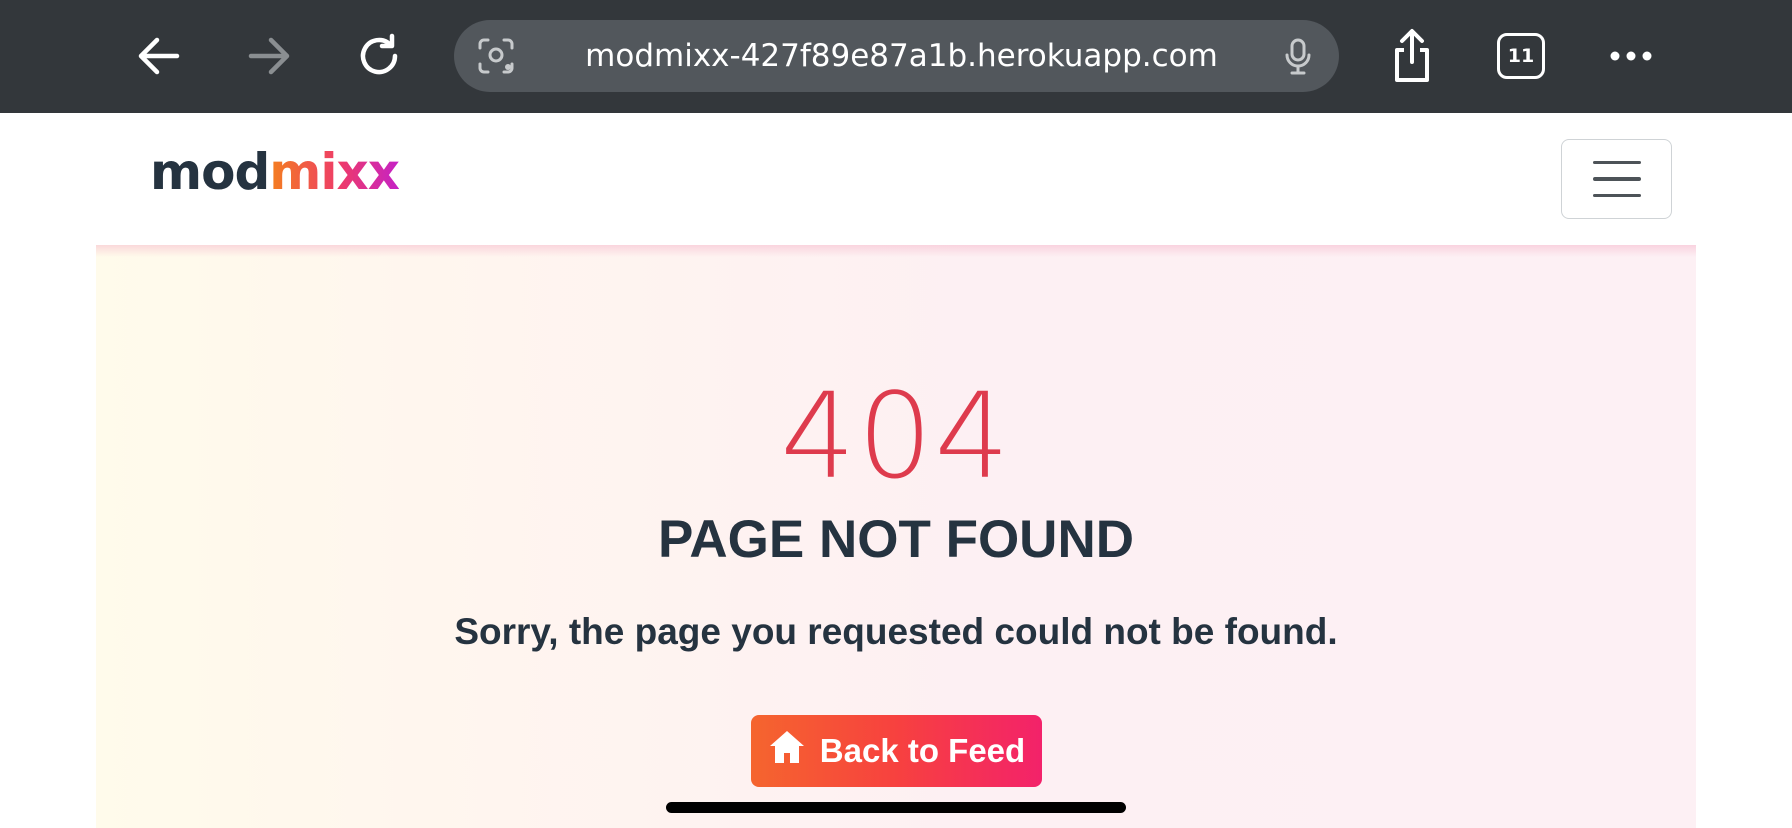 Image resolution: width=1792 pixels, height=828 pixels. What do you see at coordinates (159, 56) in the screenshot?
I see `back-arrow-icon` at bounding box center [159, 56].